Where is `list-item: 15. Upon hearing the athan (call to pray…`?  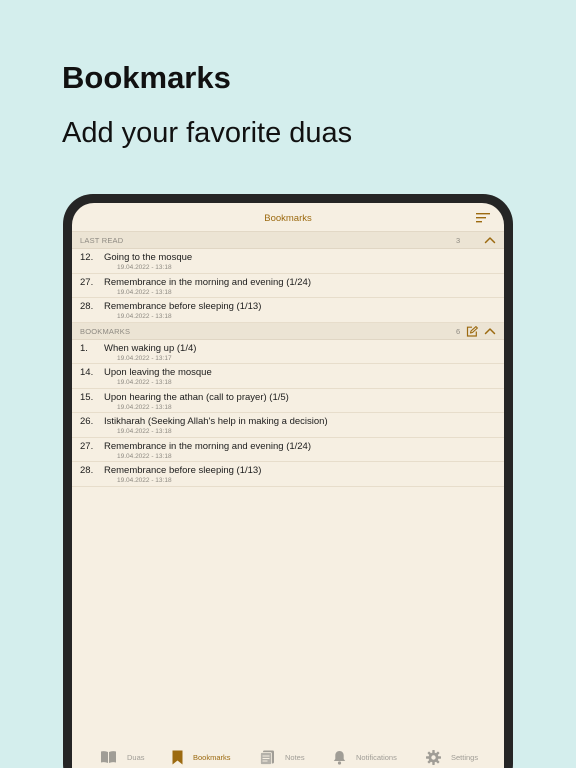 list-item: 15. Upon hearing the athan (call to pray… is located at coordinates (288, 401).